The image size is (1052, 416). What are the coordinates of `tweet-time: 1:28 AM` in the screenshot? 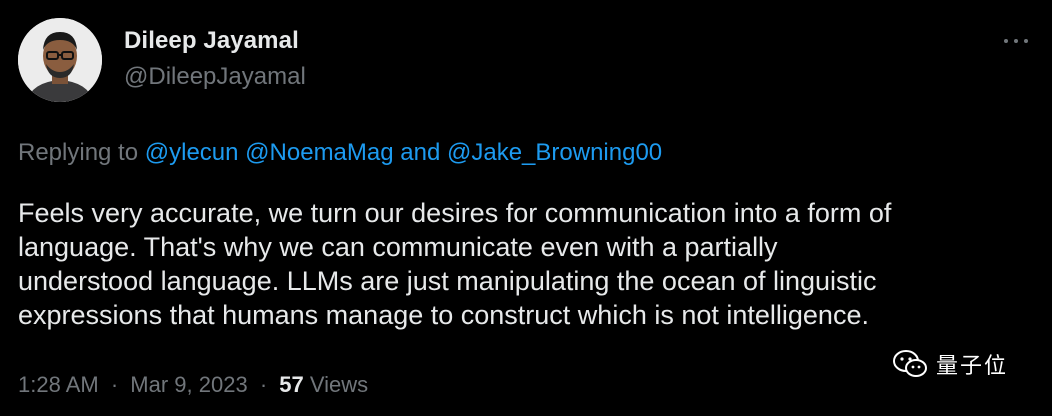 It's located at (58, 384).